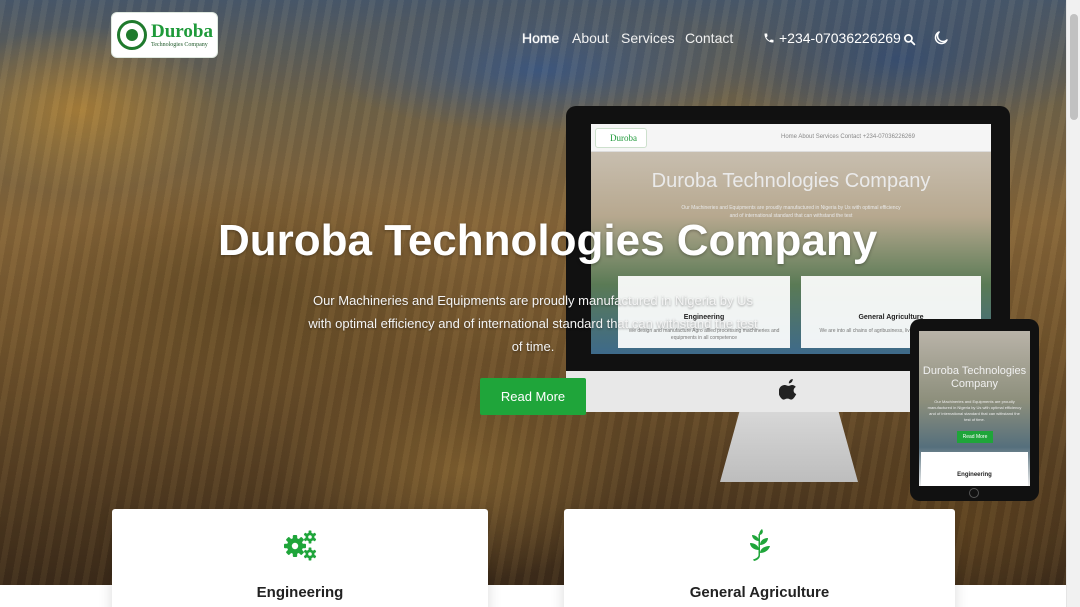 The height and width of the screenshot is (607, 1080). What do you see at coordinates (1074, 67) in the screenshot?
I see `scrollbar-thumb` at bounding box center [1074, 67].